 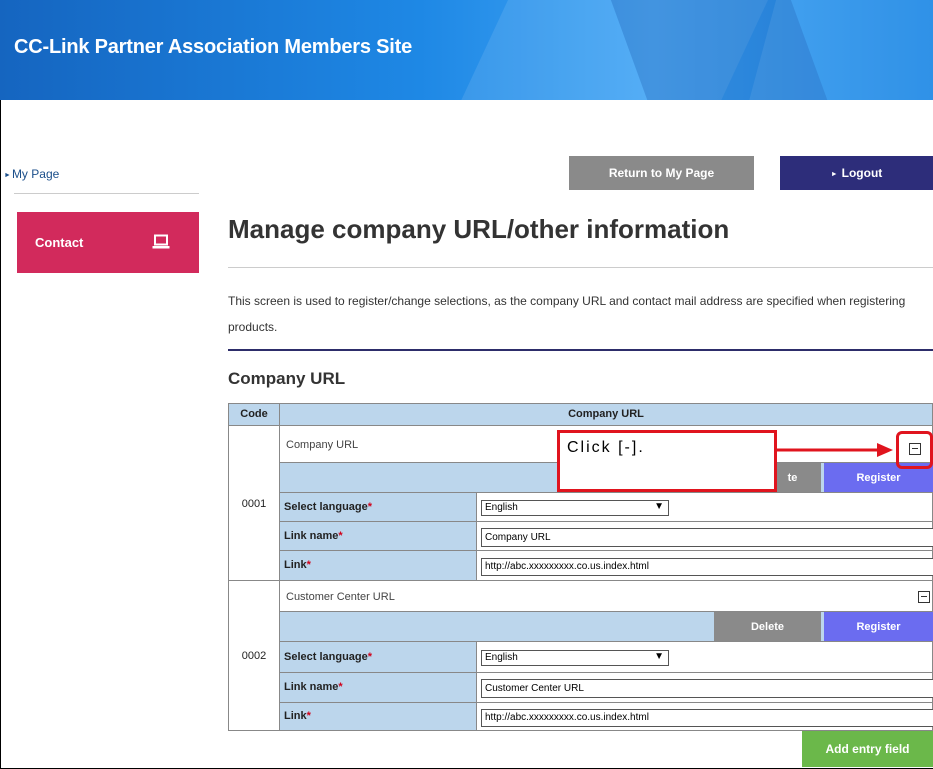 What do you see at coordinates (862, 173) in the screenshot?
I see `logout-label: Logout` at bounding box center [862, 173].